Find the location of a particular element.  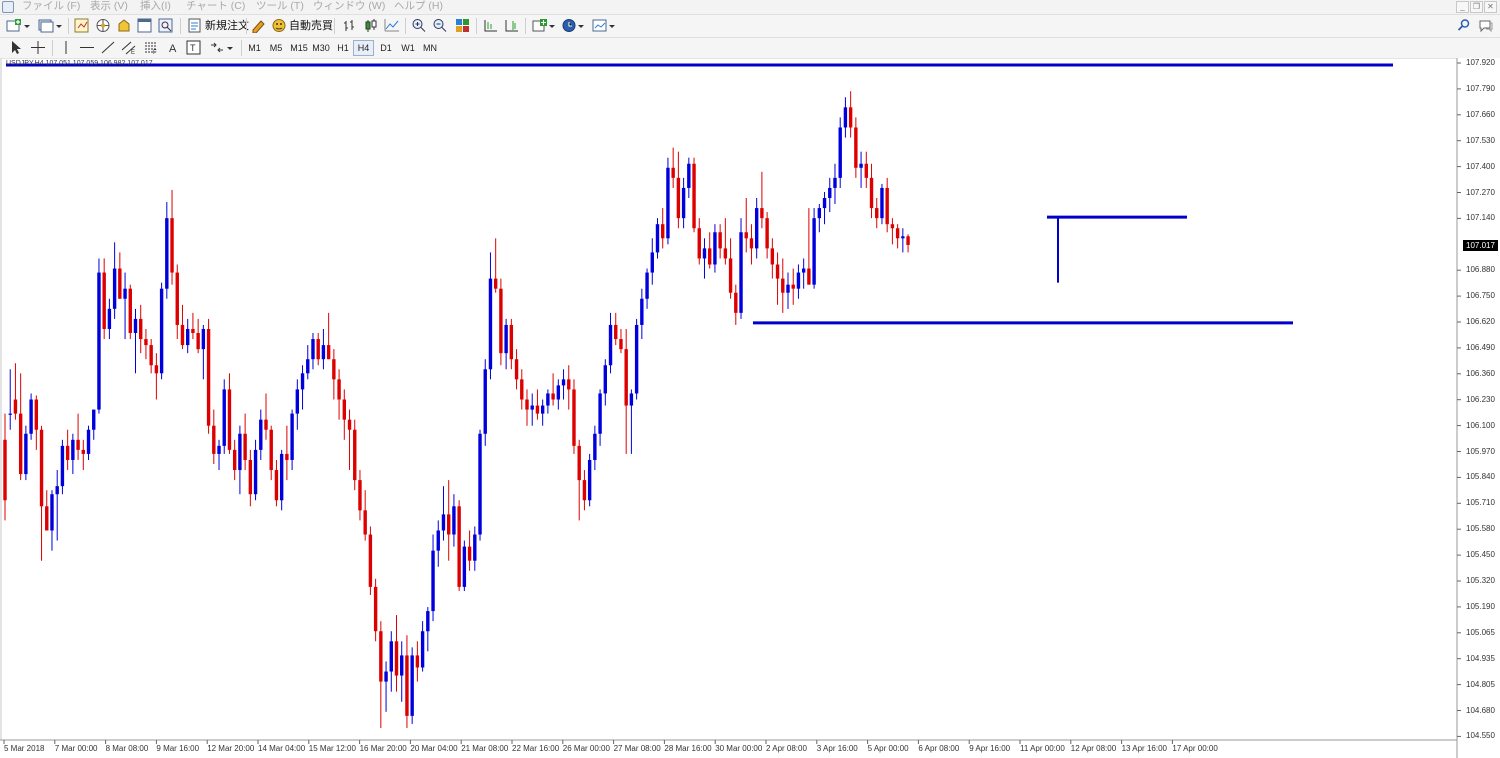

timeframe-h1: H1 is located at coordinates (343, 48).